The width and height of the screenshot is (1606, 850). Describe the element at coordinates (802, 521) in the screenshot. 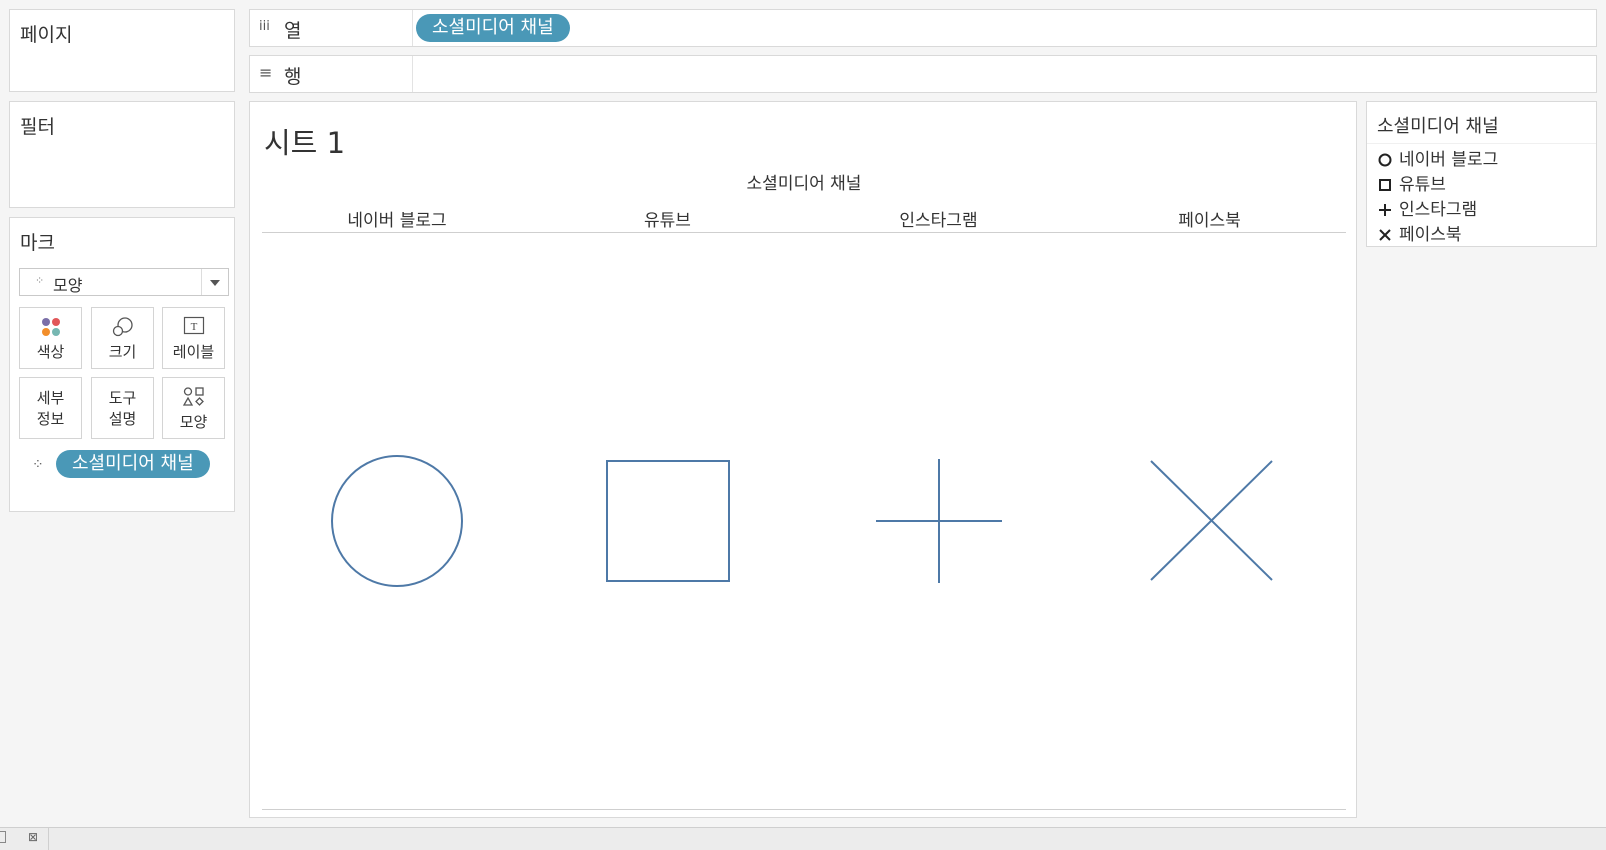

I see `marks-canvas` at that location.